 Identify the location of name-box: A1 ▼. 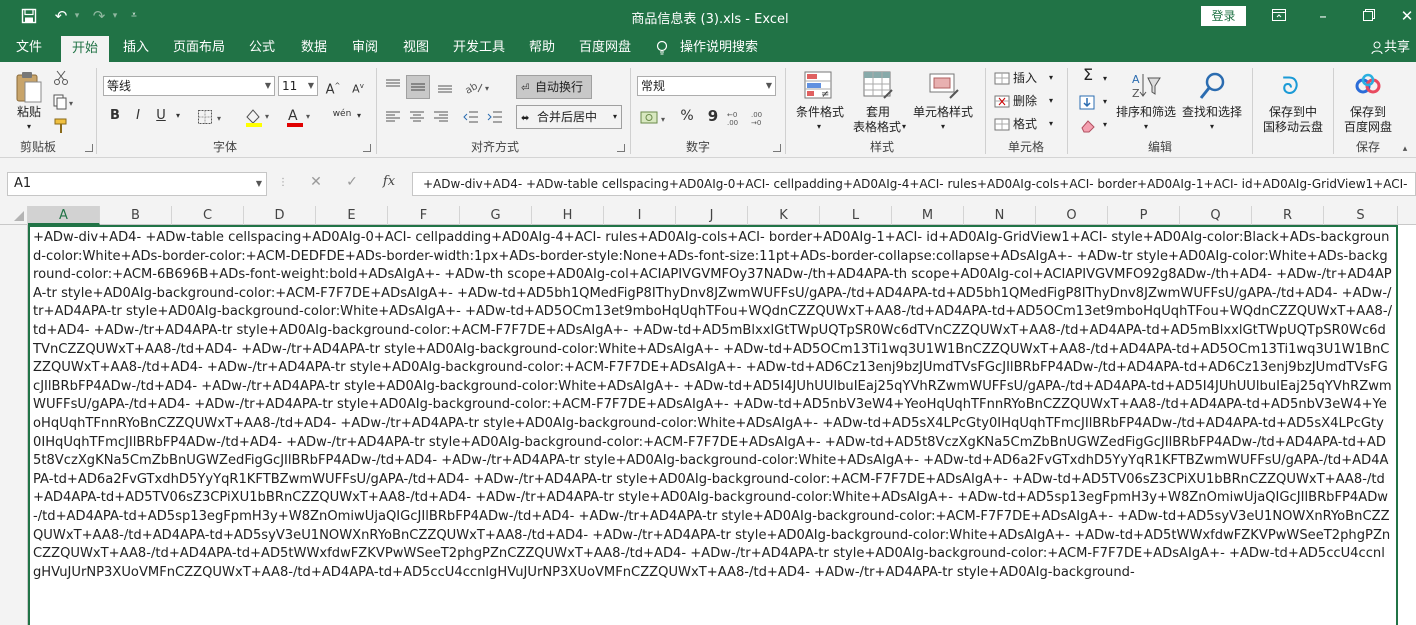
(137, 184).